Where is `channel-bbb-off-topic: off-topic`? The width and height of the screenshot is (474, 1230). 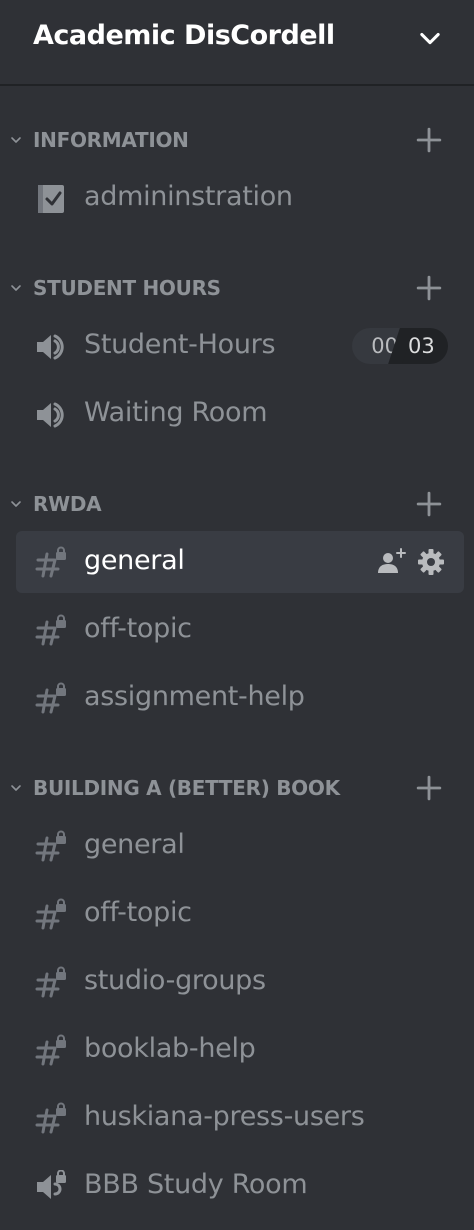 channel-bbb-off-topic: off-topic is located at coordinates (240, 914).